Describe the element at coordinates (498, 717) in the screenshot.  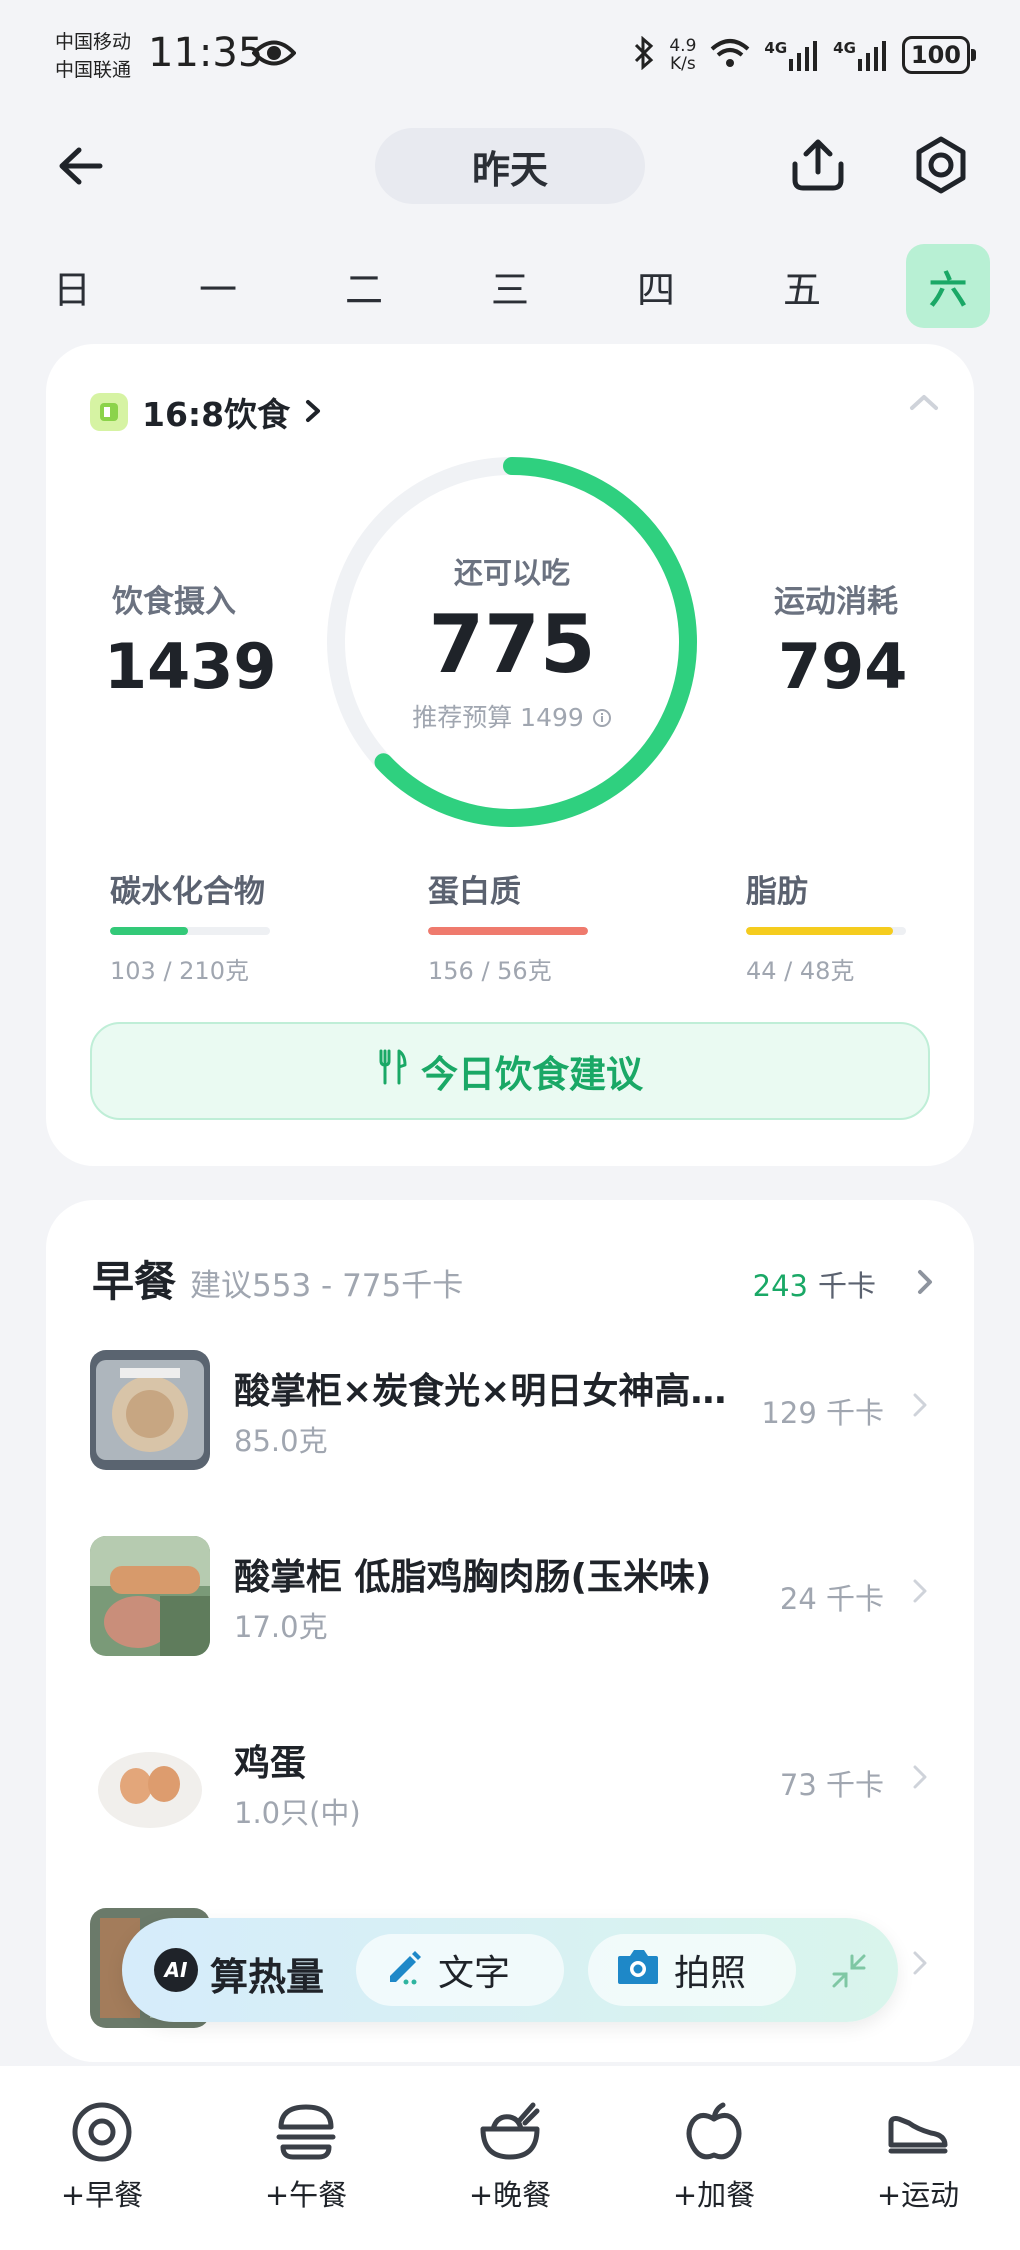
I see `budget-label: 推荐预算 1499` at that location.